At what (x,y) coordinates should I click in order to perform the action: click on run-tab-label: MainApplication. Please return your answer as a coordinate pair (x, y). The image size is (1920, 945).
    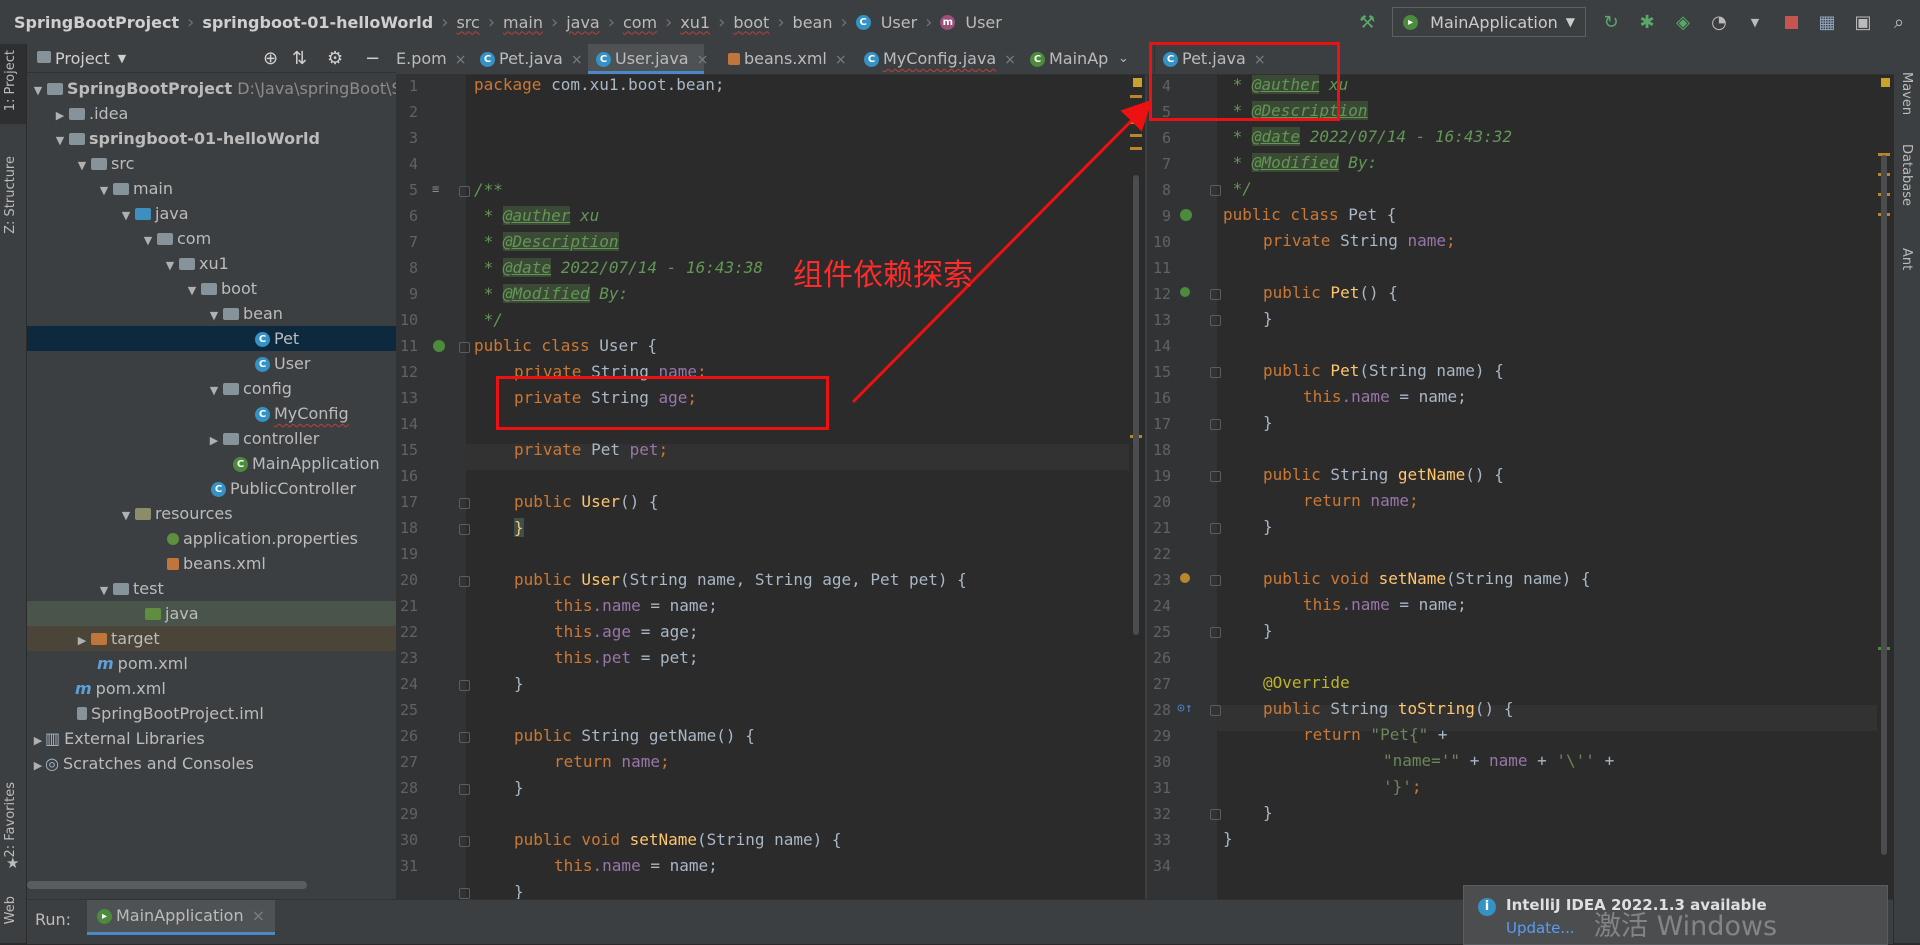
    Looking at the image, I should click on (180, 915).